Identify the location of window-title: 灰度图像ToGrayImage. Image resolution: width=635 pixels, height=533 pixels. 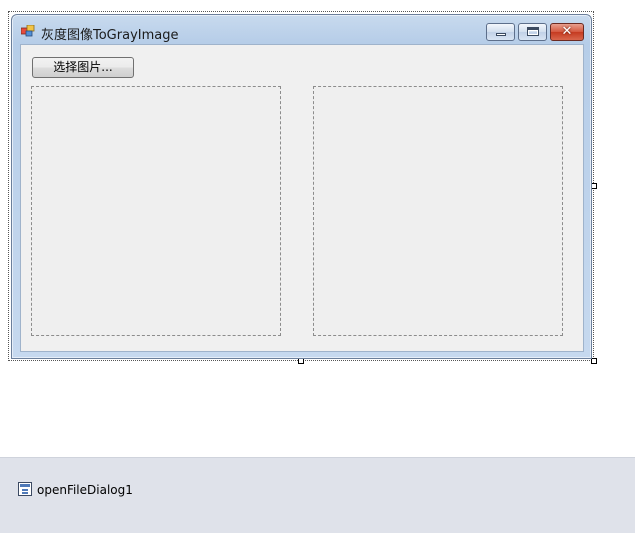
(110, 35).